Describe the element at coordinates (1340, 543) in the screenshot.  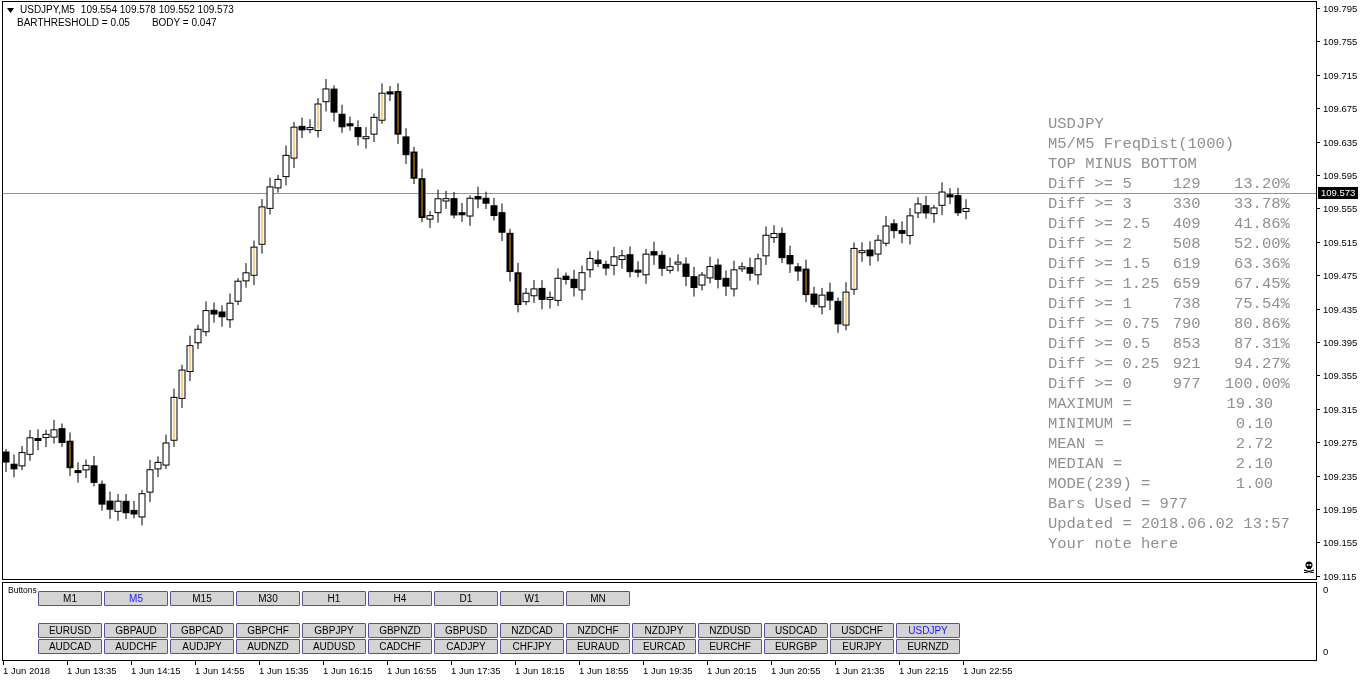
I see `price-label: 109.155` at that location.